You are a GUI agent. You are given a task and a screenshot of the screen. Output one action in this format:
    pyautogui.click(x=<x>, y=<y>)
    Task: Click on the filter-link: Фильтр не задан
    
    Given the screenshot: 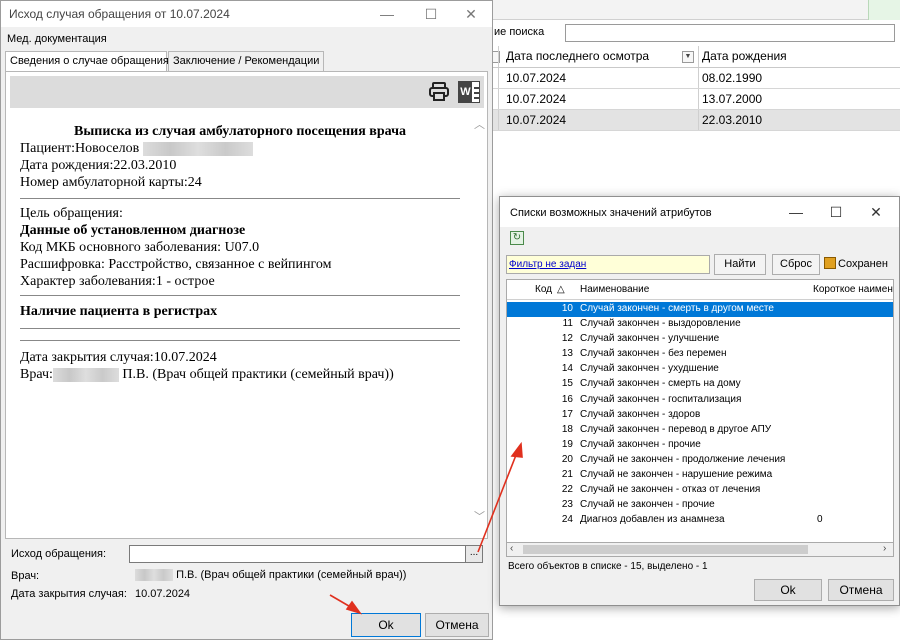 What is the action you would take?
    pyautogui.click(x=547, y=264)
    